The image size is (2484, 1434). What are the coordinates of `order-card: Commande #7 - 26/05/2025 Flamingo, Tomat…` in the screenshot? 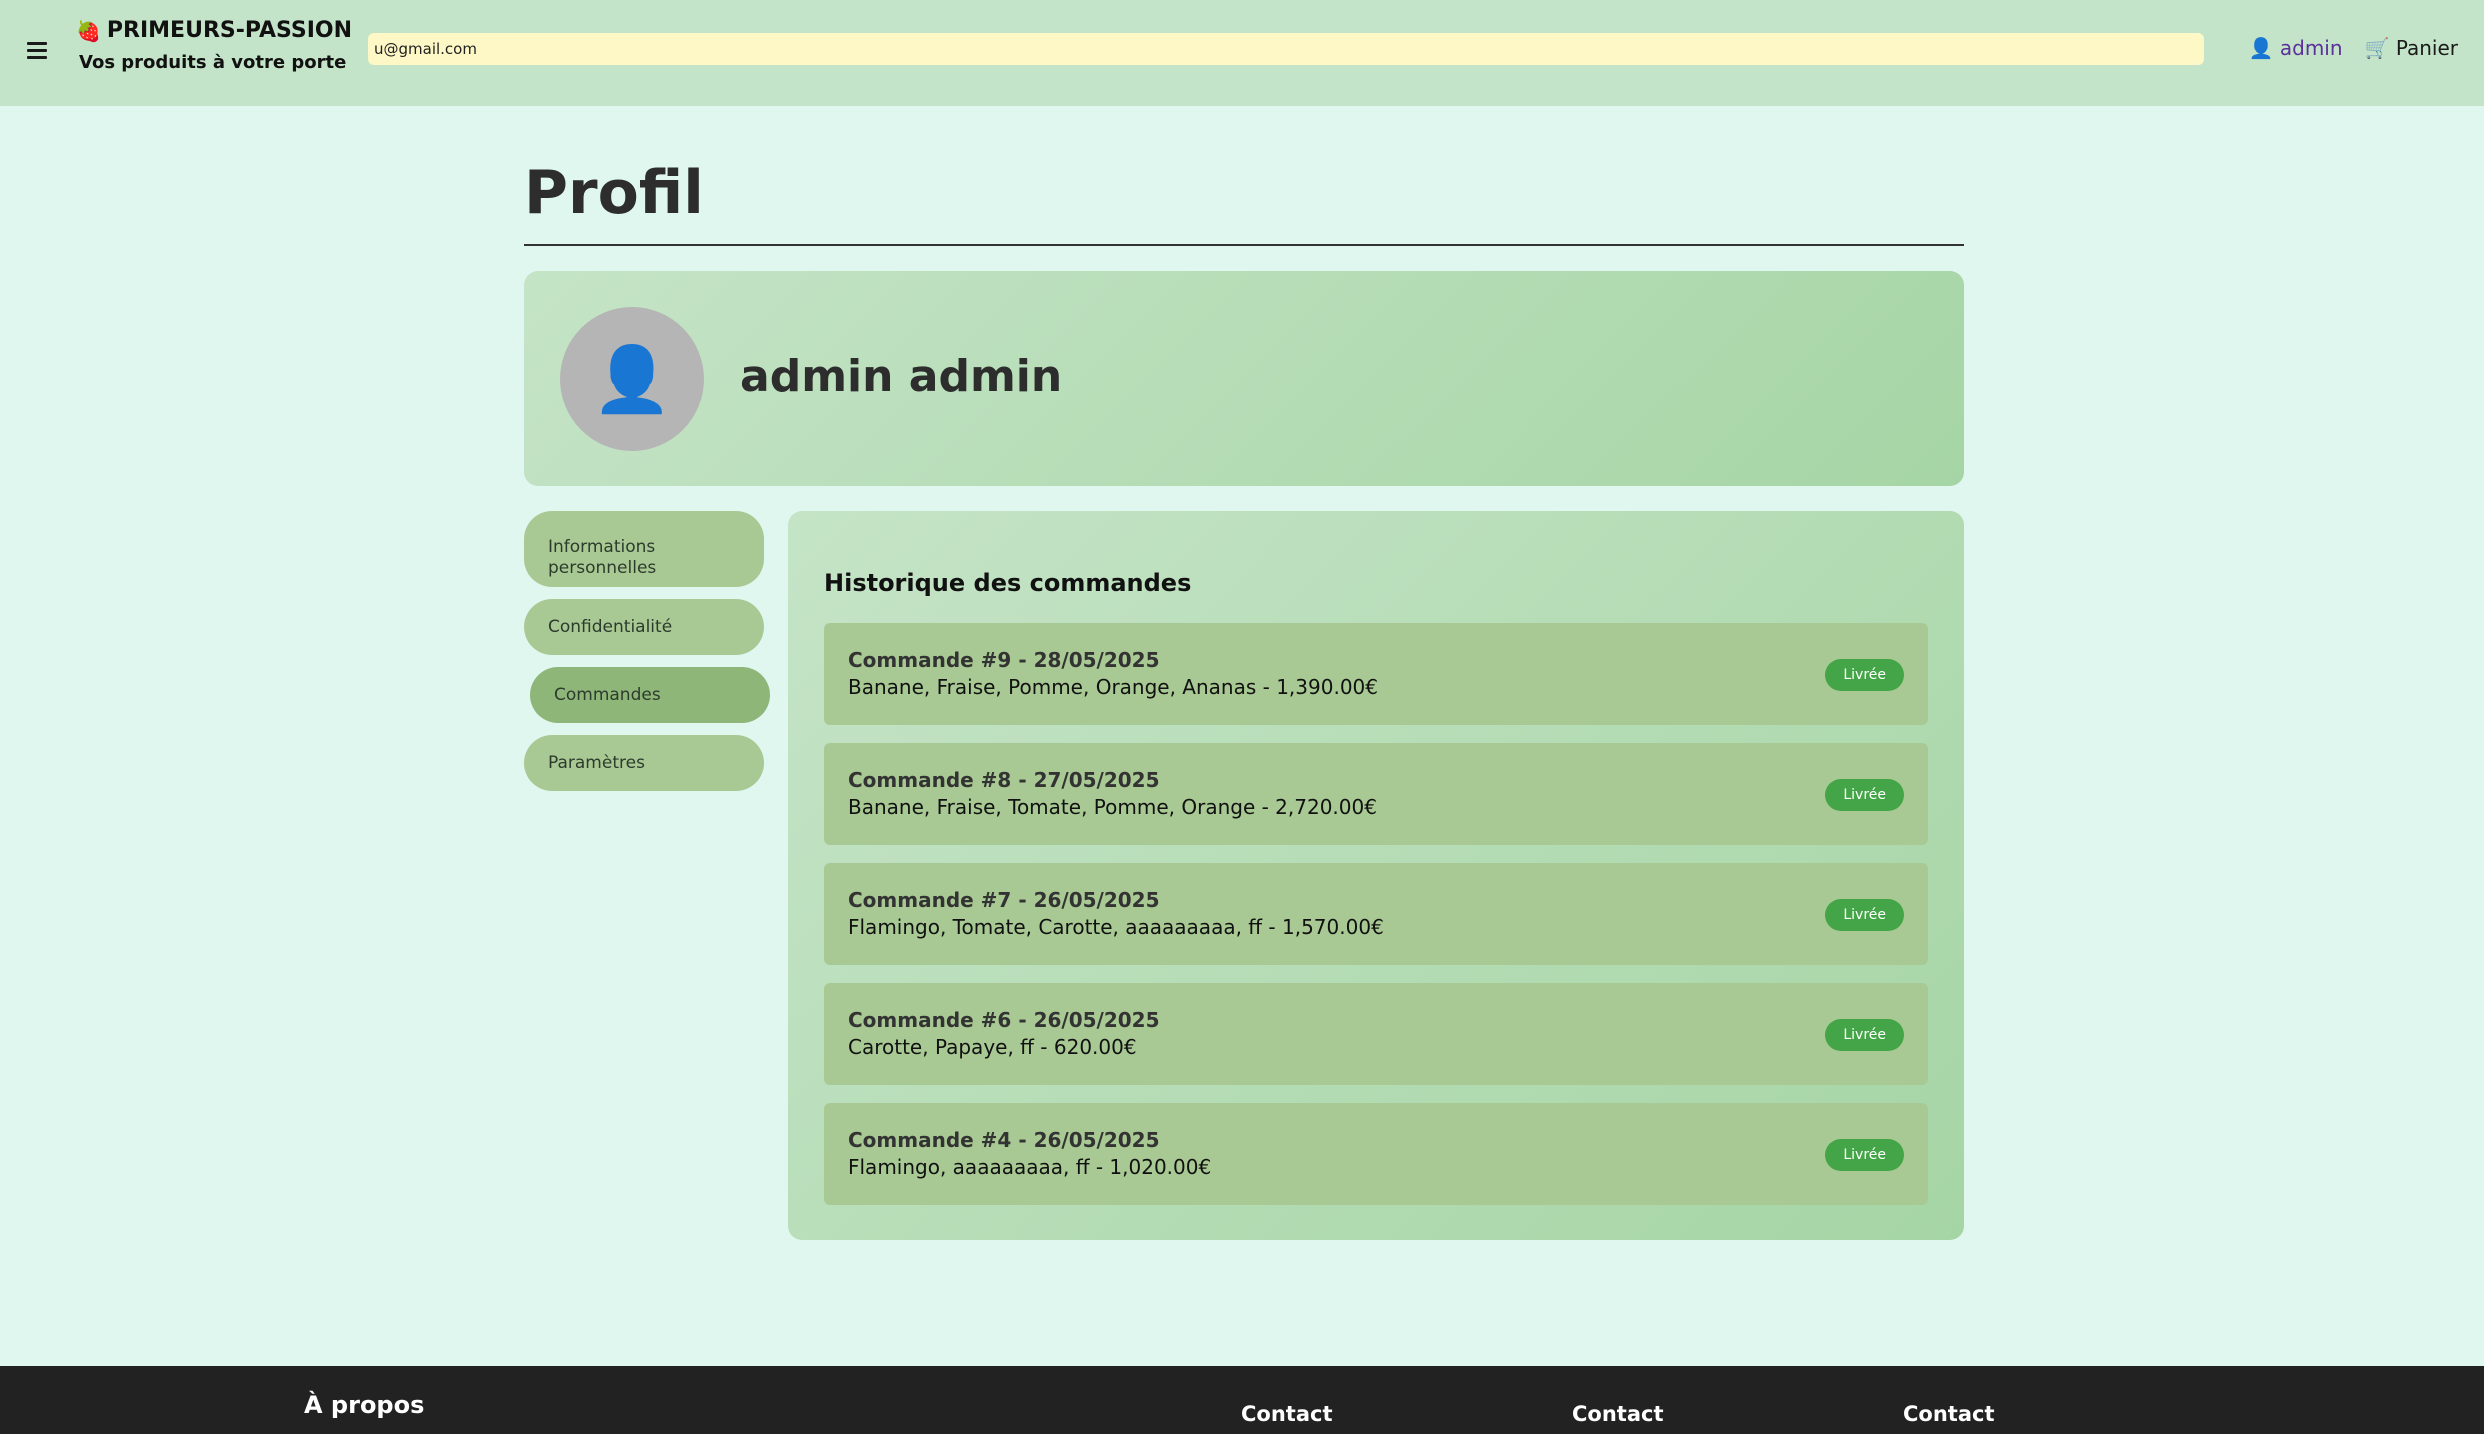 It's located at (1376, 914).